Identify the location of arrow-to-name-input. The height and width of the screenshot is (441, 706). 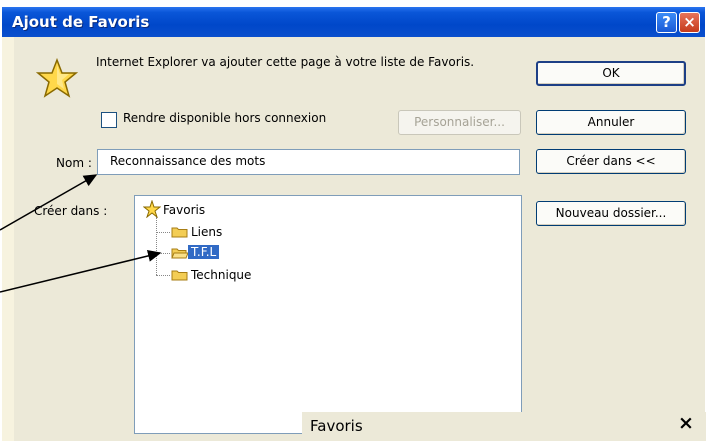
(49, 202).